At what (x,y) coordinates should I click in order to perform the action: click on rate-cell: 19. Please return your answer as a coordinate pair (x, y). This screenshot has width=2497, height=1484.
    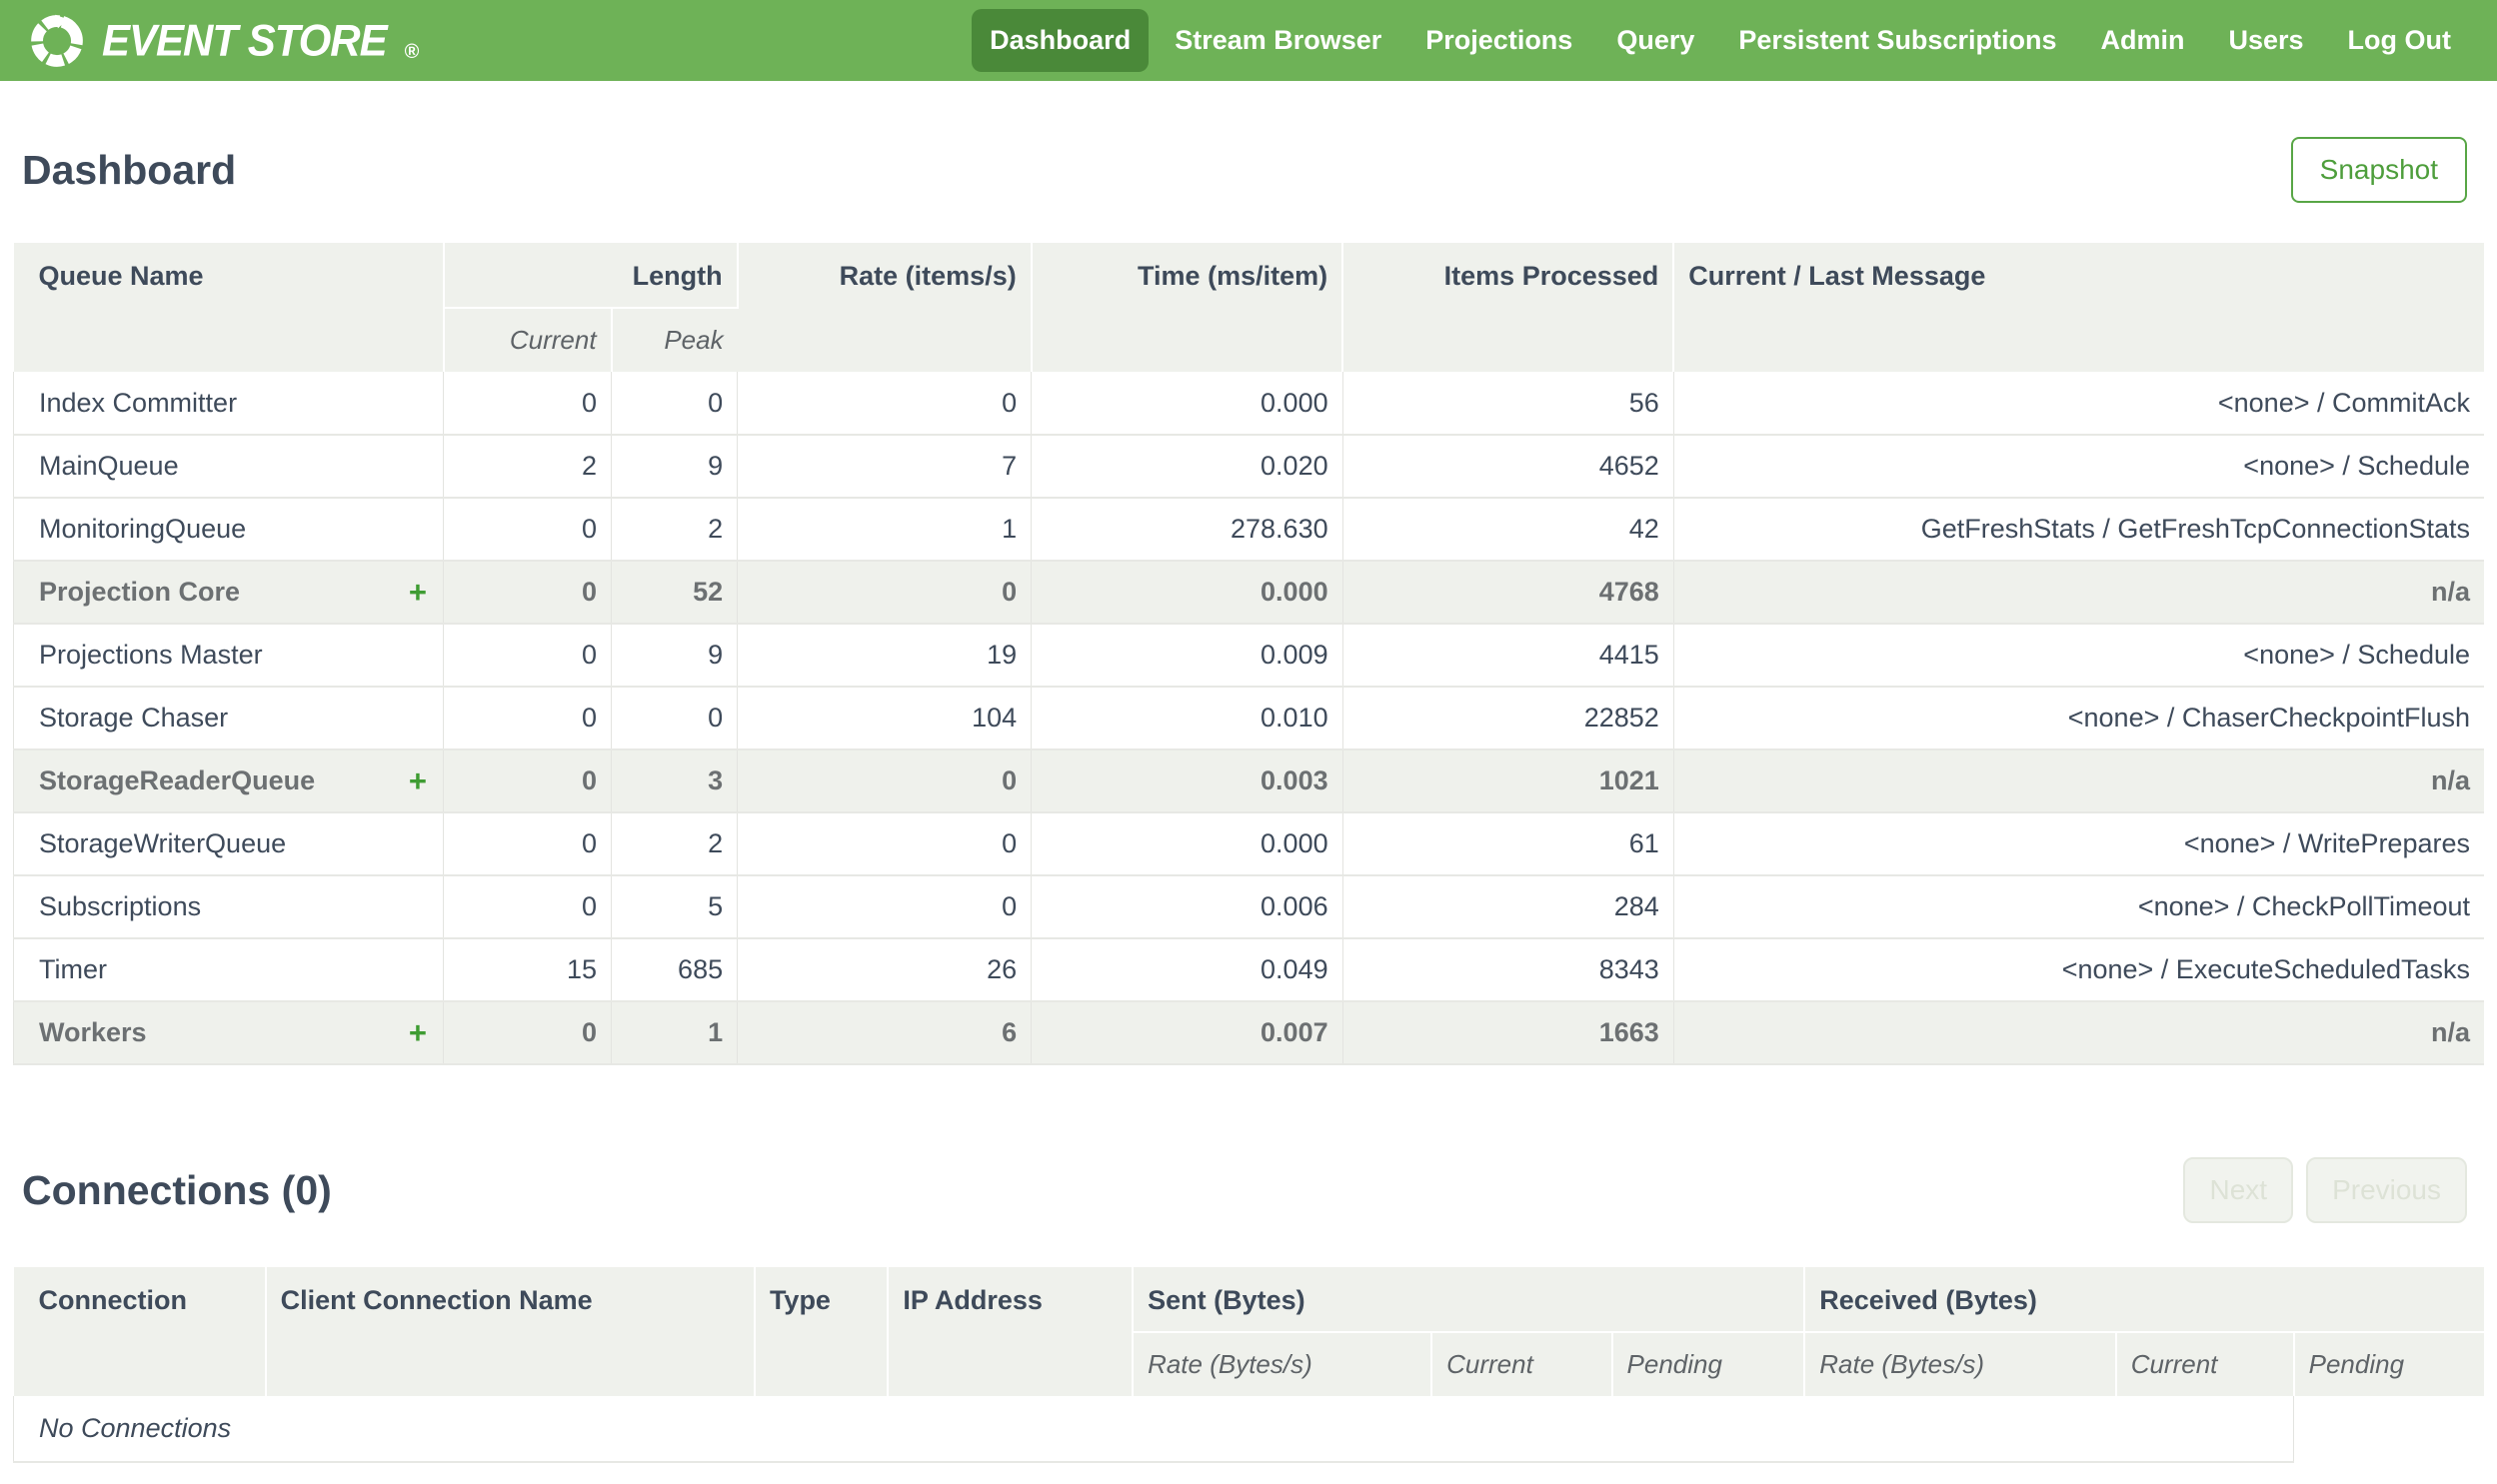
    Looking at the image, I should click on (885, 656).